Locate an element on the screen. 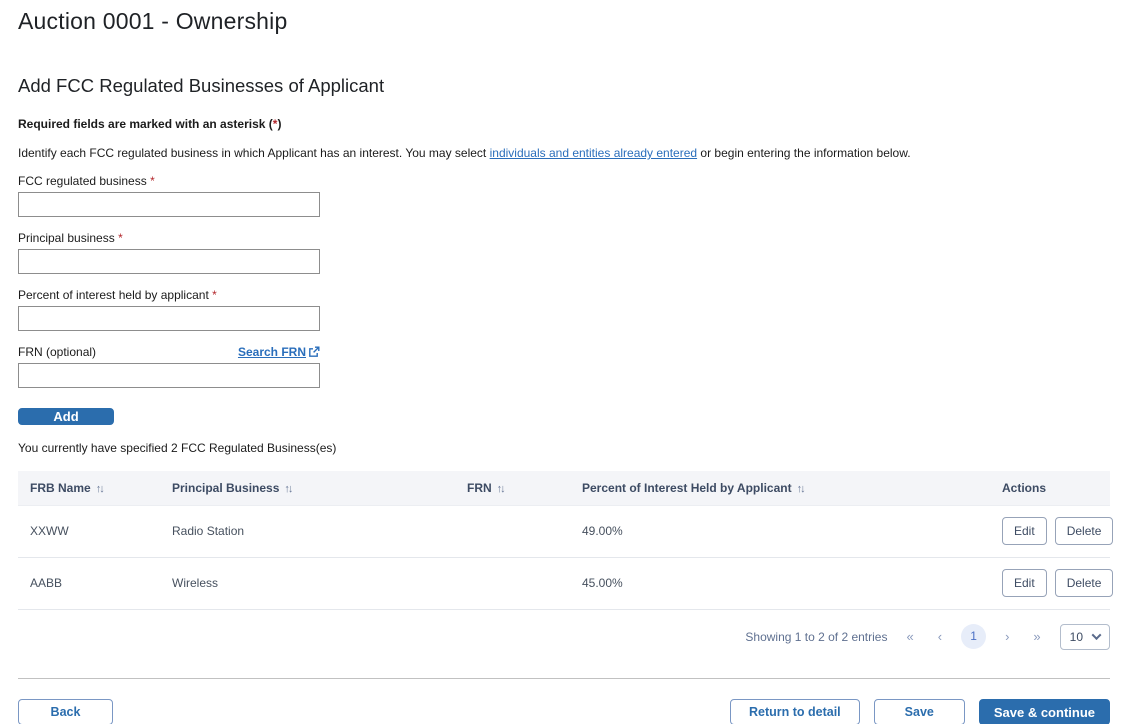  column-header-frb-name: FRB Name ↑↓ is located at coordinates (89, 488).